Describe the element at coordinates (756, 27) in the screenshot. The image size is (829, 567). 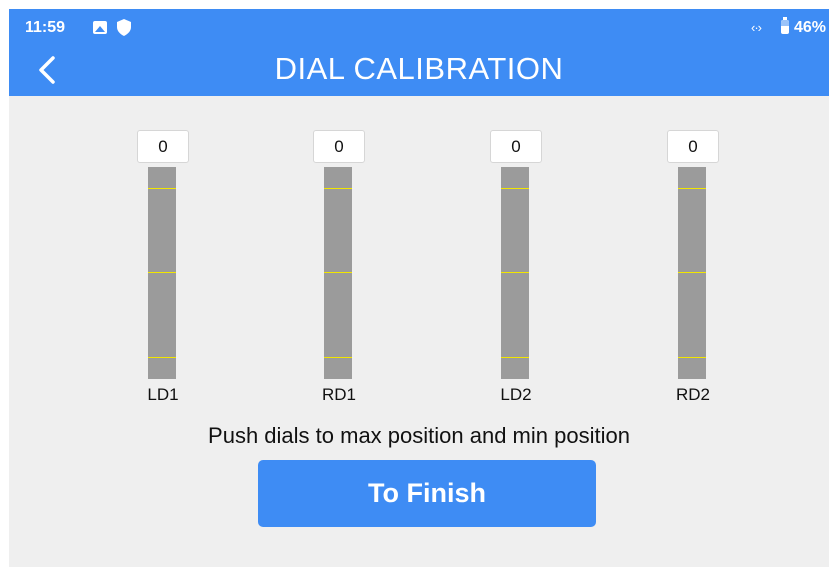
I see `data-transfer-icon: ‹·›` at that location.